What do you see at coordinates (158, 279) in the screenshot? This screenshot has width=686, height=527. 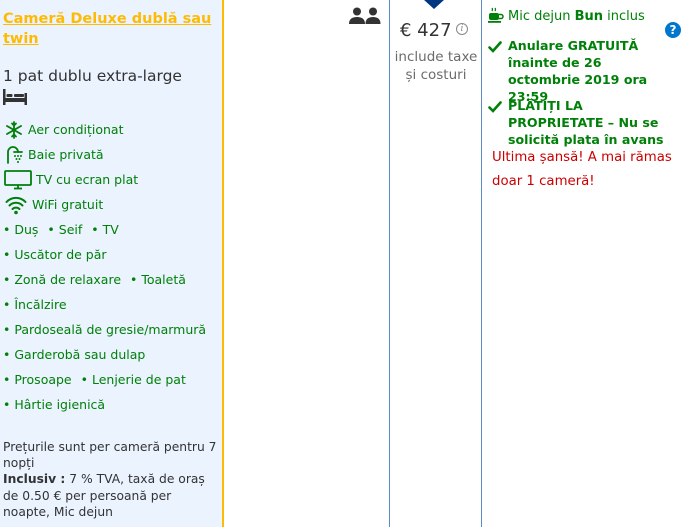 I see `amenity-toilet: • Toaletă` at bounding box center [158, 279].